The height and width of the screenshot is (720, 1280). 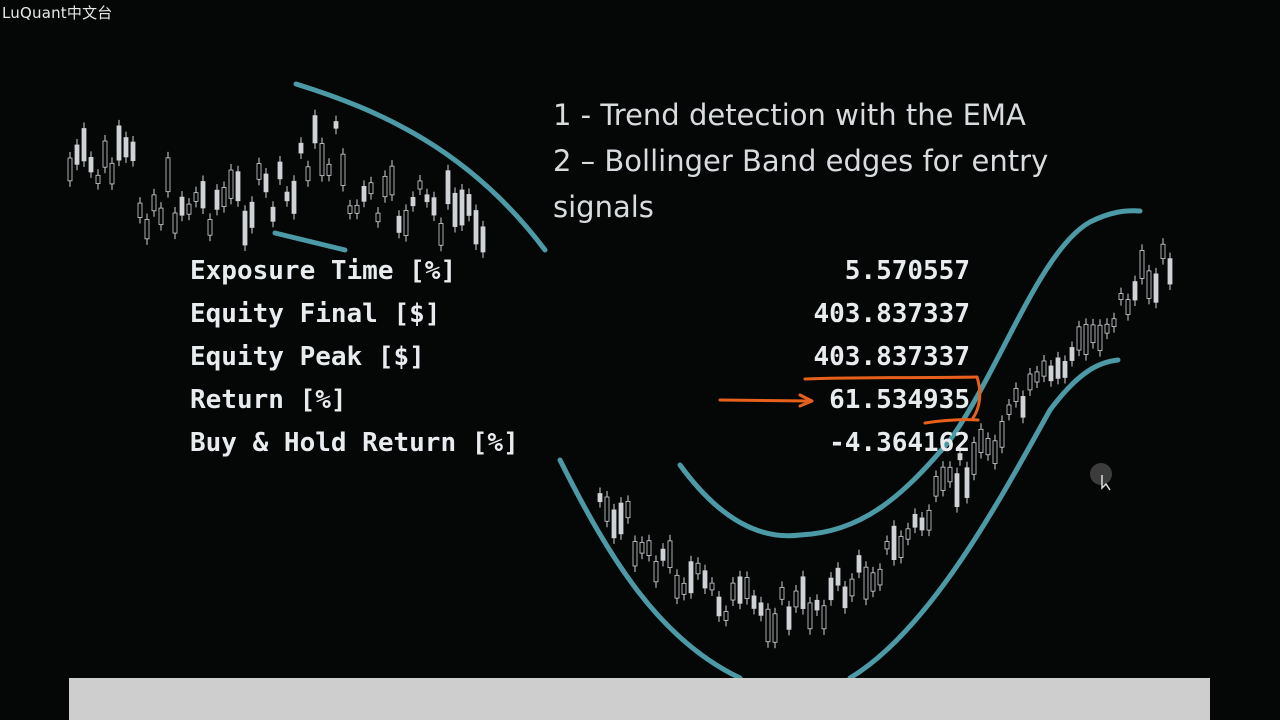 What do you see at coordinates (789, 115) in the screenshot?
I see `bullet-trend-detection: 1 - Trend detection with the EMA` at bounding box center [789, 115].